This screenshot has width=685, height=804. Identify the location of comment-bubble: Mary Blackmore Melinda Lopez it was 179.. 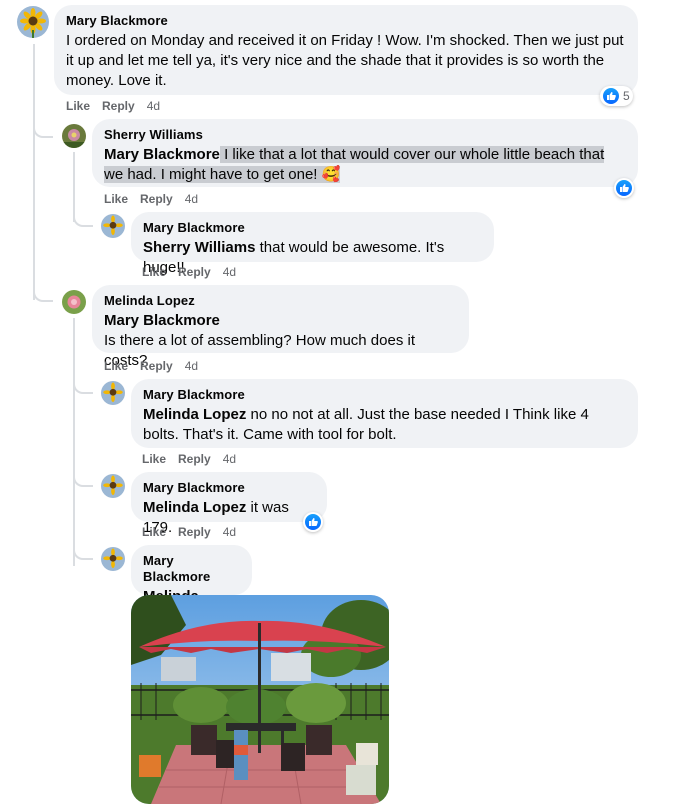
(229, 504).